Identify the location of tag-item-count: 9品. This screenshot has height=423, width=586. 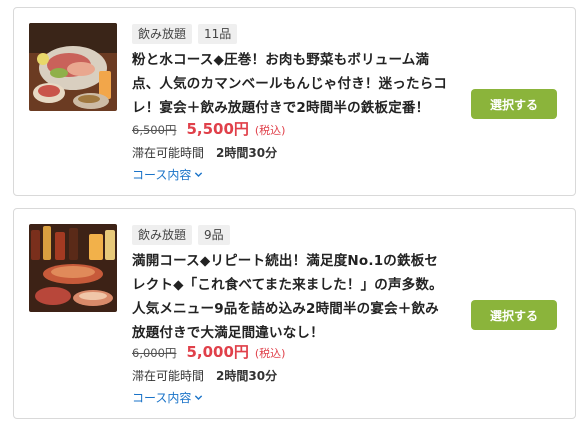
(214, 235).